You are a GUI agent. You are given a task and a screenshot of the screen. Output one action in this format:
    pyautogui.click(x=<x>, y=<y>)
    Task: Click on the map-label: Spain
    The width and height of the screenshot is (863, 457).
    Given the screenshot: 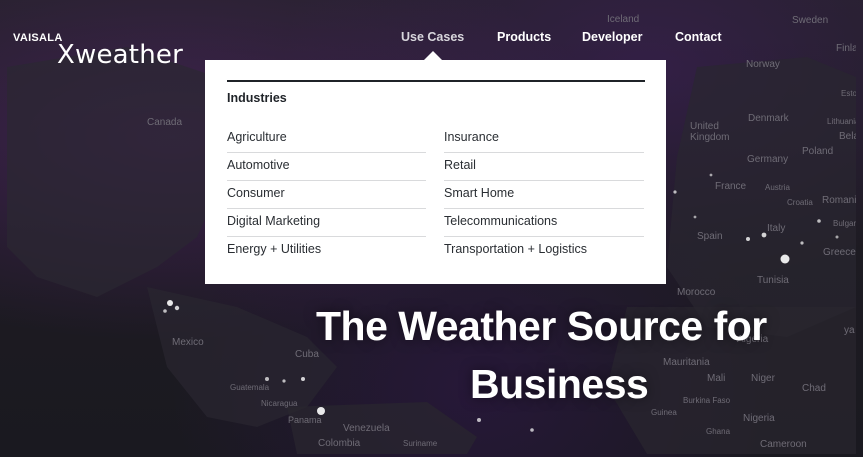 What is the action you would take?
    pyautogui.click(x=710, y=236)
    